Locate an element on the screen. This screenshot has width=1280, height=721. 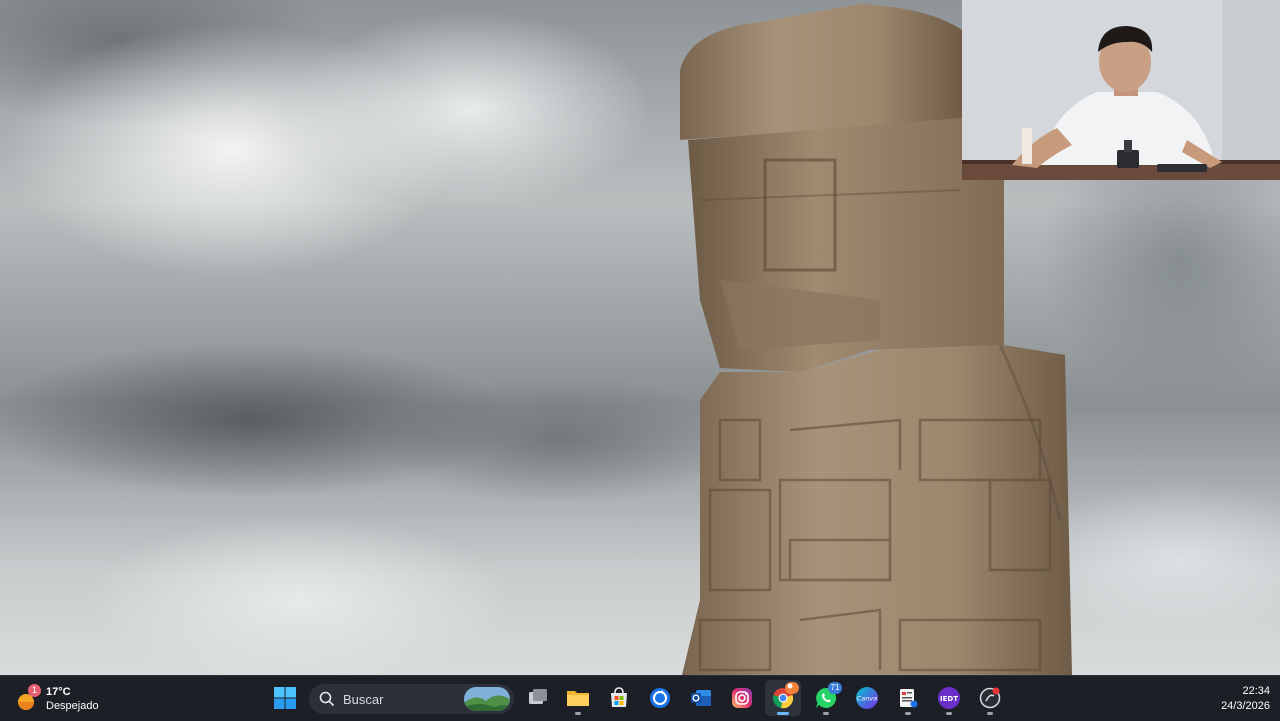
taskbar-iedt: IEDT is located at coordinates (949, 698).